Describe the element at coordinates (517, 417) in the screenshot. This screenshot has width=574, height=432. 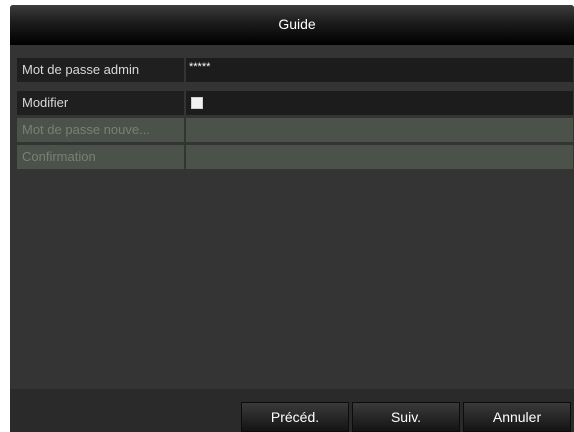
I see `cancel-button: Annuler` at that location.